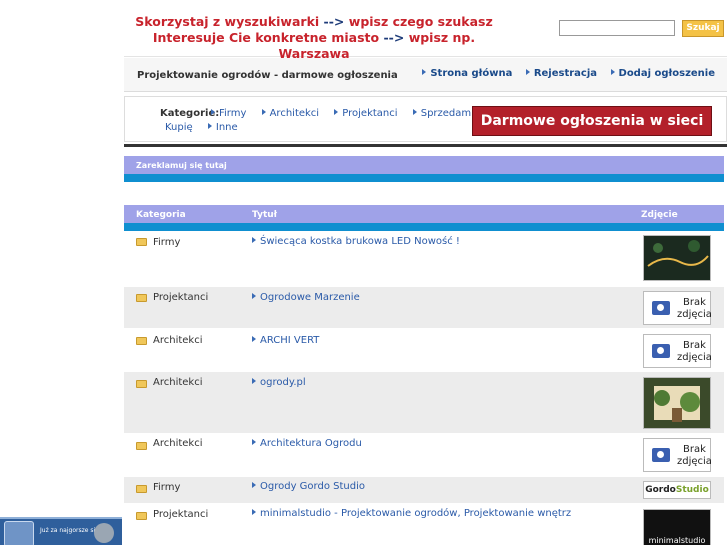  Describe the element at coordinates (368, 113) in the screenshot. I see `category-link-projektanci: Projektanci` at that location.